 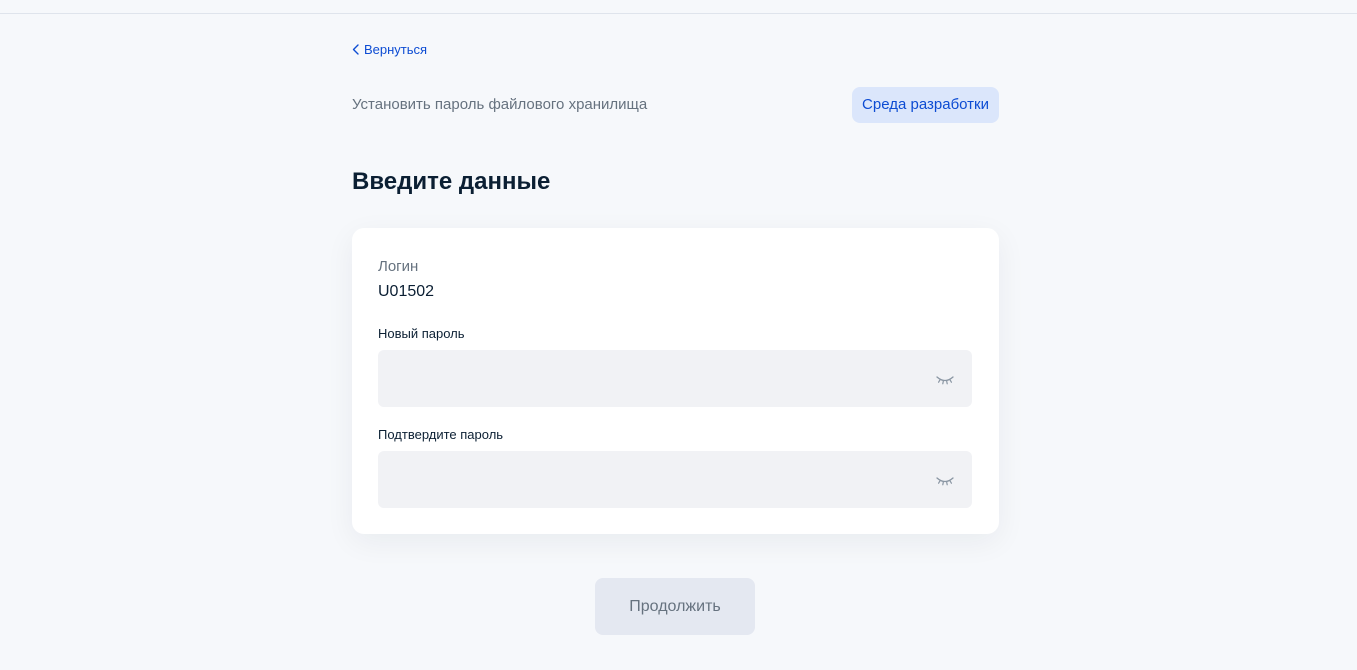 I want to click on confirm-password-label: Подтвердите пароль, so click(x=441, y=434).